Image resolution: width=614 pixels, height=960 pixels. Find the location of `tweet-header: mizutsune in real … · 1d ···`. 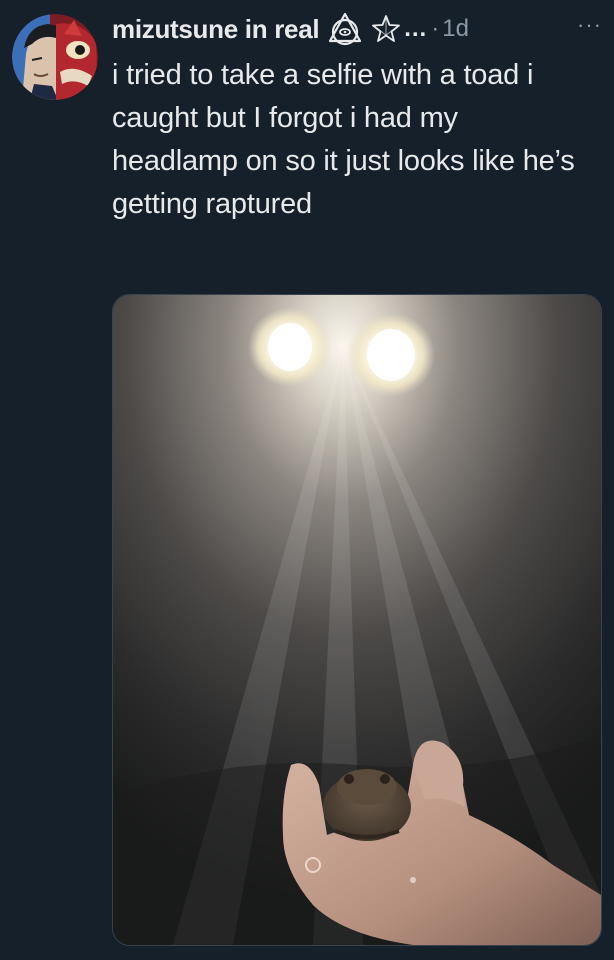

tweet-header: mizutsune in real … · 1d ··· is located at coordinates (357, 29).